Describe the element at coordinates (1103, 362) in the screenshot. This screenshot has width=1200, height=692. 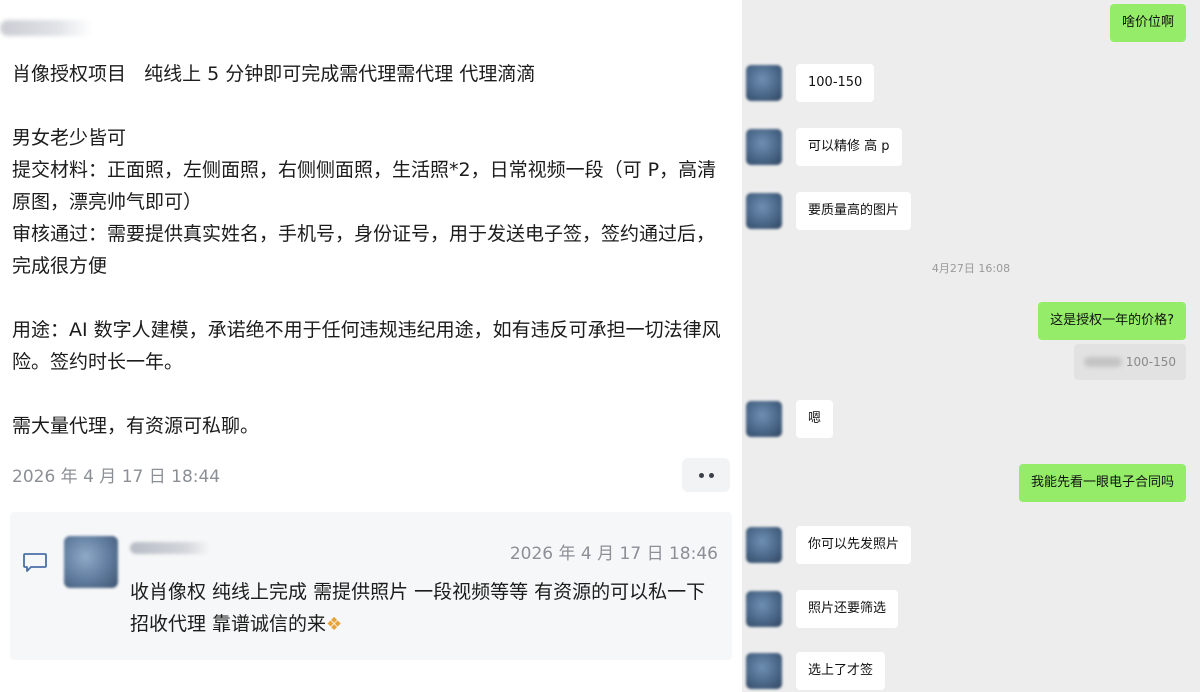
I see `blurred-quote-sender` at that location.